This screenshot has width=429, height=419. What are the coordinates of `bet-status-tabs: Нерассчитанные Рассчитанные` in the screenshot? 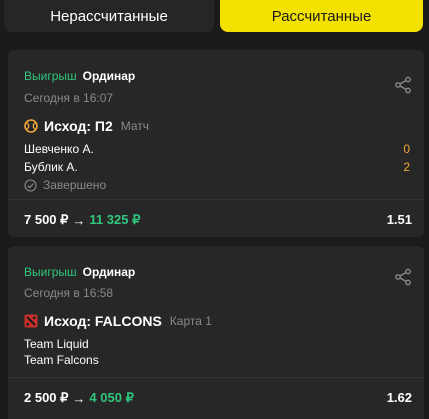 It's located at (214, 18).